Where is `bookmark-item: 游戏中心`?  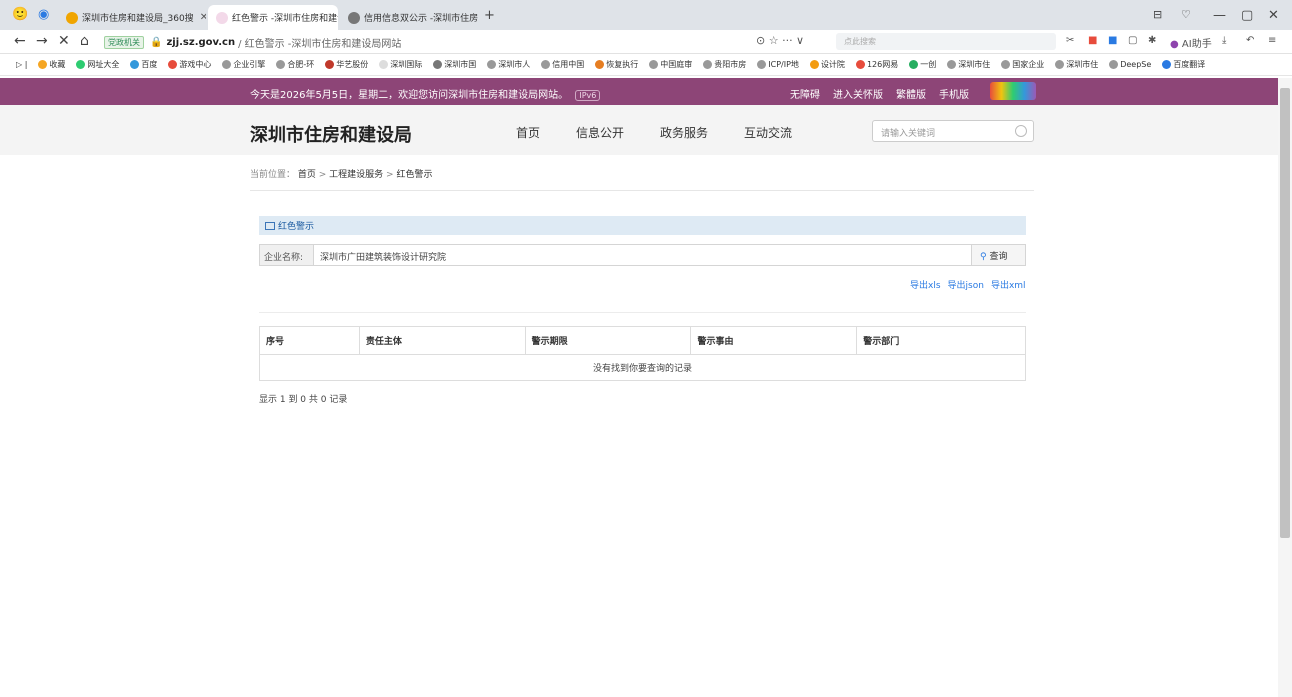 bookmark-item: 游戏中心 is located at coordinates (189, 64).